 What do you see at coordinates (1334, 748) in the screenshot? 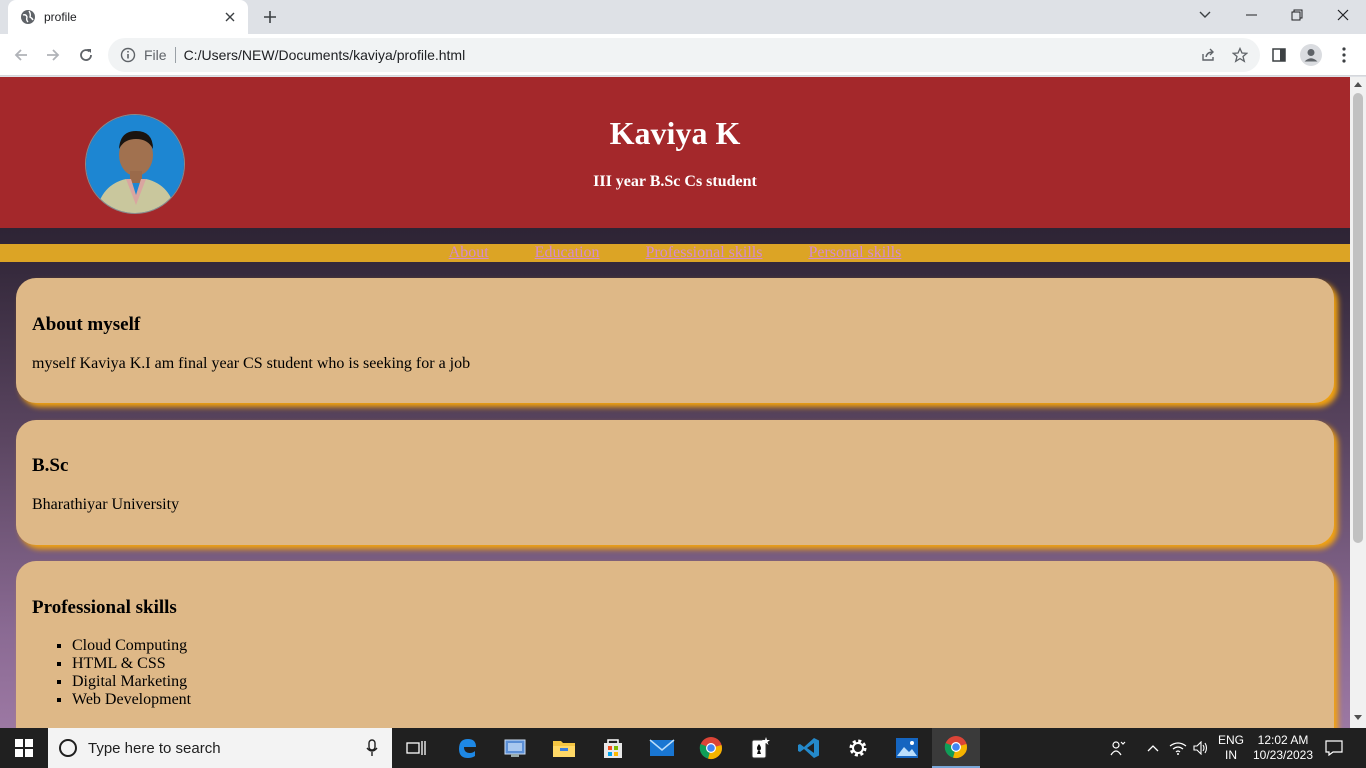
I see `notifications-icon` at bounding box center [1334, 748].